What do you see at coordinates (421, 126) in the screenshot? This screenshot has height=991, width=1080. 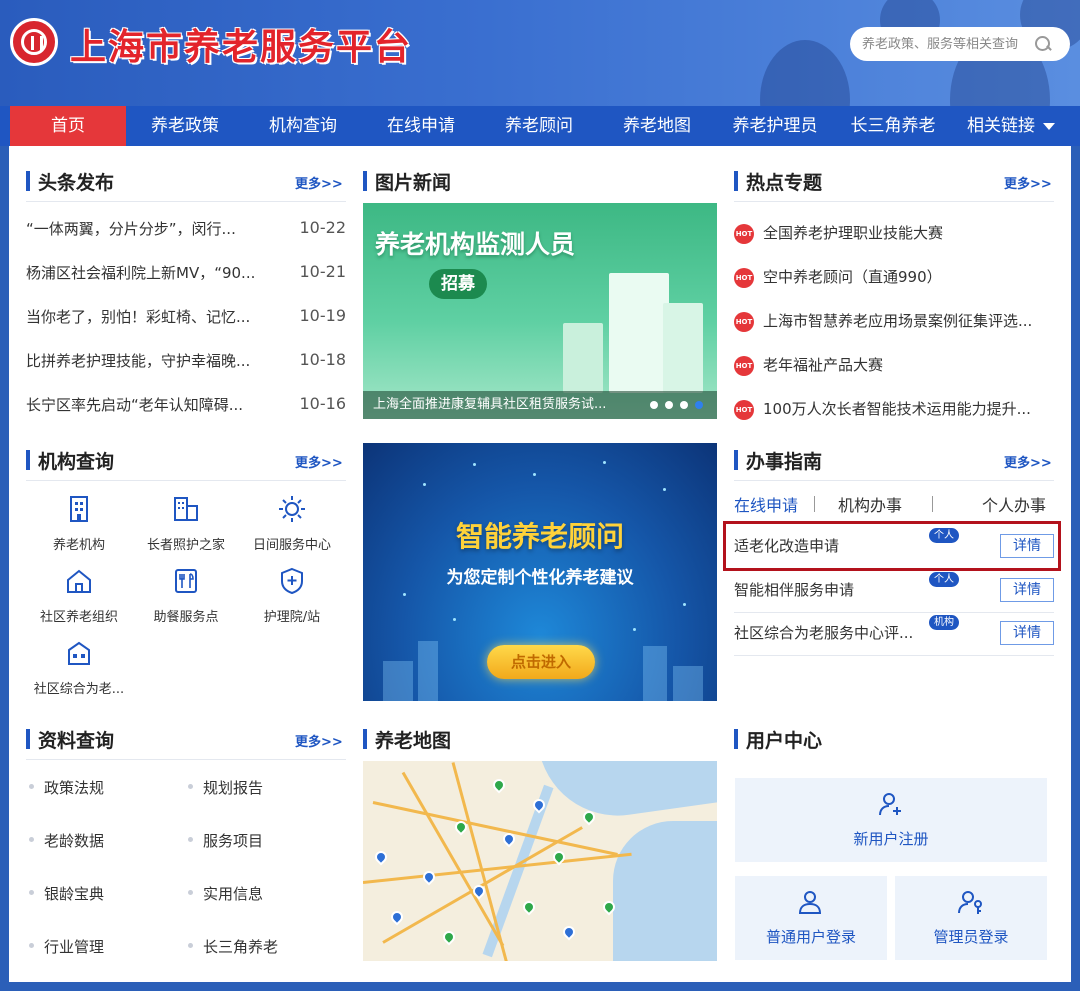 I see `nav-online-apply: 在线申请` at bounding box center [421, 126].